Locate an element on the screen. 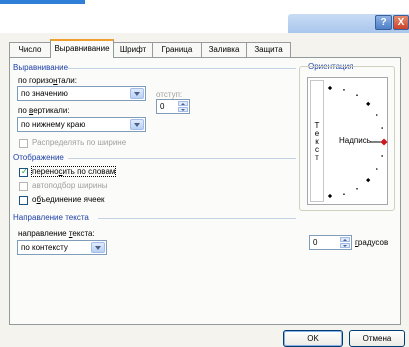  text-direction-value: по контексту is located at coordinates (44, 247).